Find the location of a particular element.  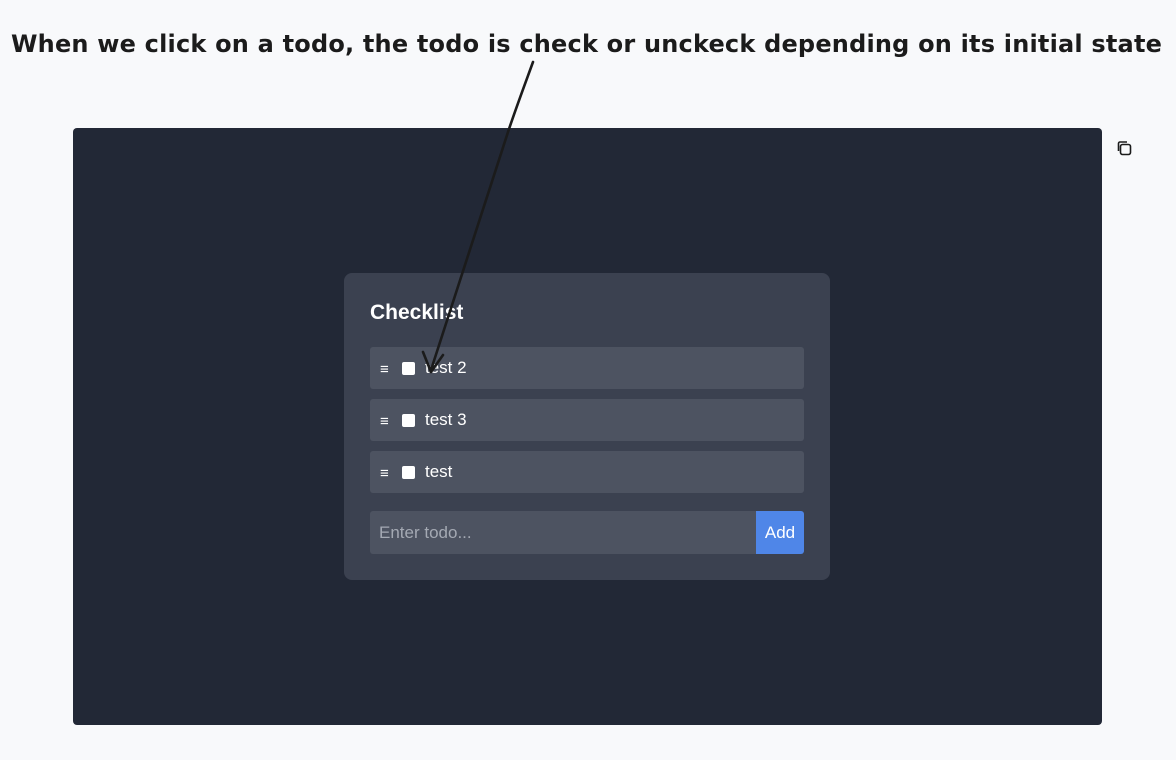

todo-label: test 3 is located at coordinates (446, 419).